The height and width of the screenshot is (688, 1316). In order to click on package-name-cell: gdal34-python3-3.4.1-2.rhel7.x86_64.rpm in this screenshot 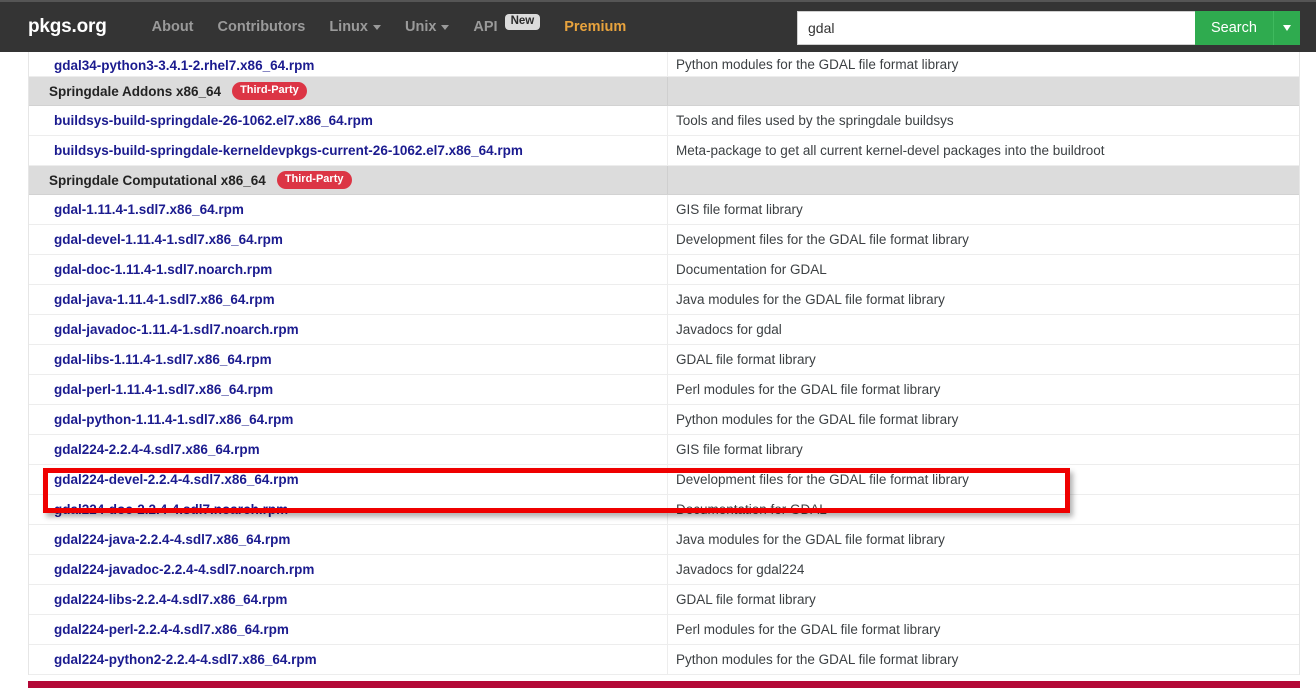, I will do `click(348, 64)`.